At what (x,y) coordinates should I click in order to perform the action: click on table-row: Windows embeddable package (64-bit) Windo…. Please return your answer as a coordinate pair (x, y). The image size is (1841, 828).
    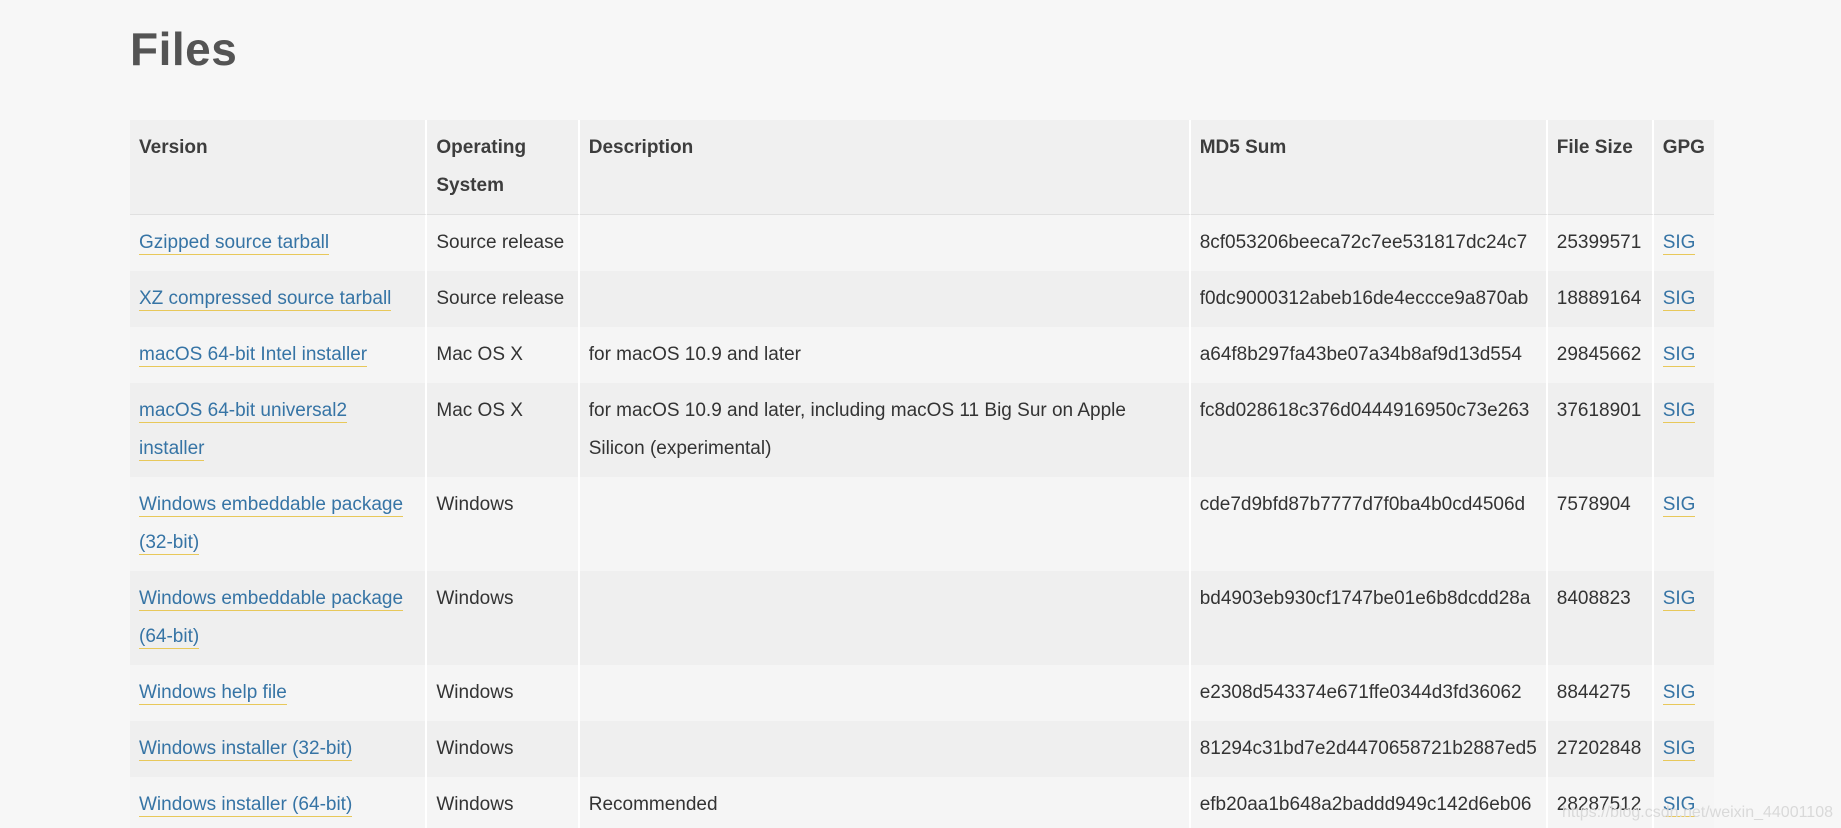
    Looking at the image, I should click on (922, 618).